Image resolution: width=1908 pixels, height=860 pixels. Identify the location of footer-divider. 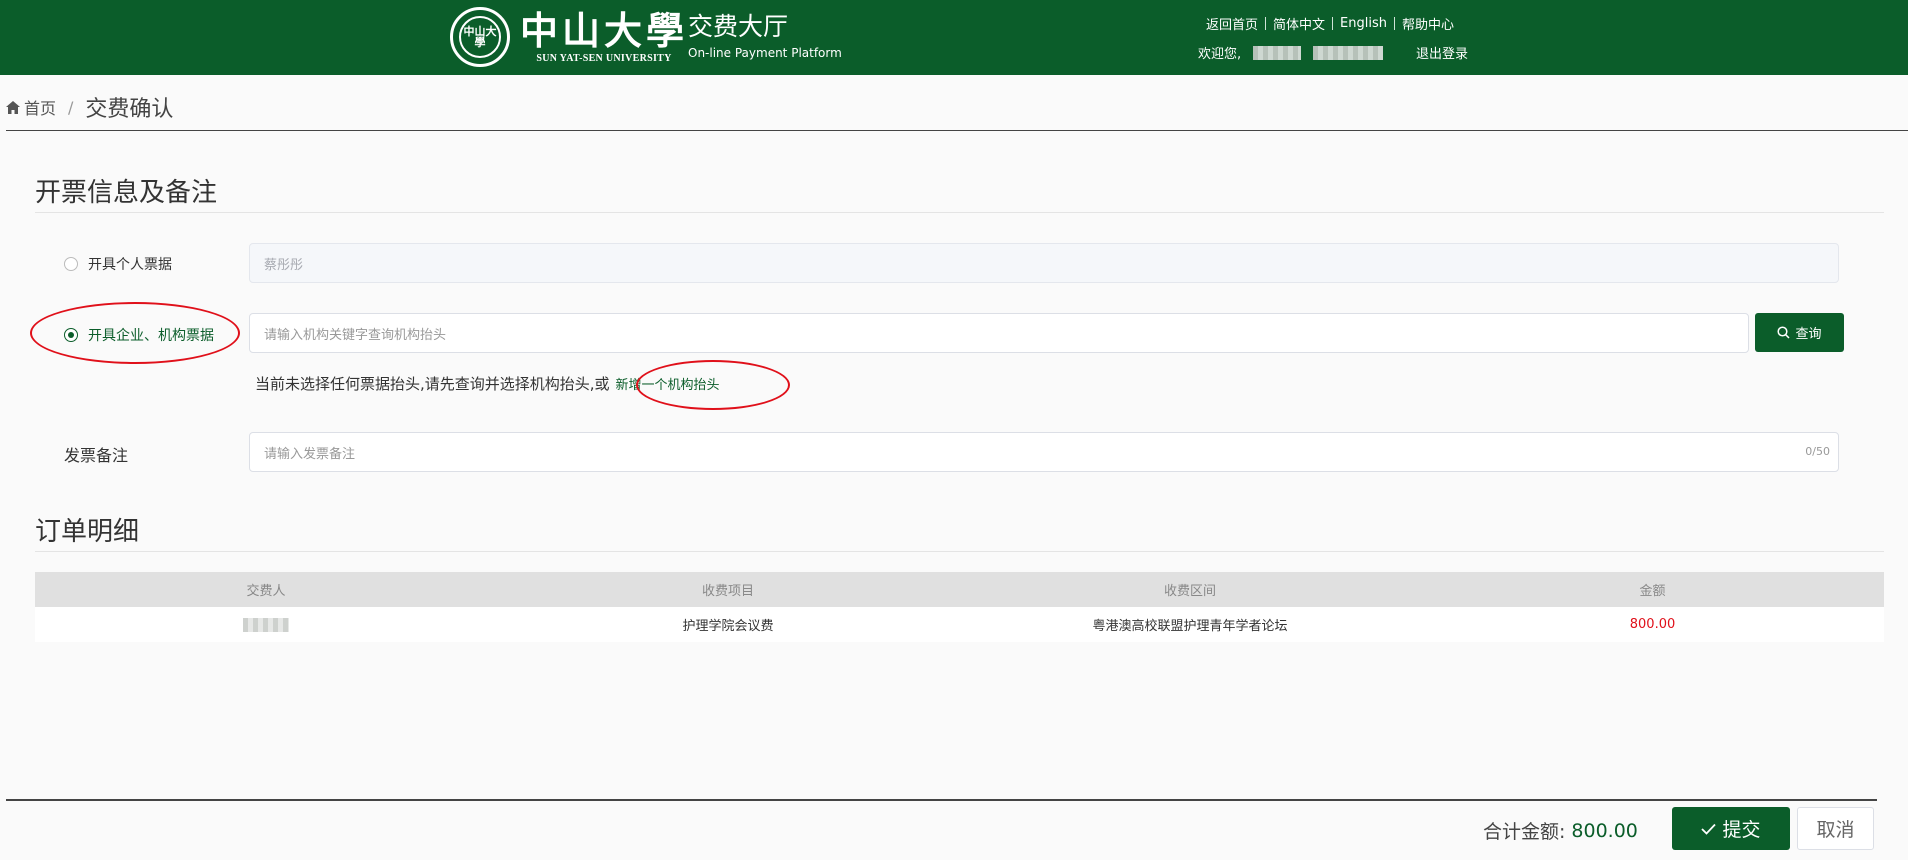
(941, 800).